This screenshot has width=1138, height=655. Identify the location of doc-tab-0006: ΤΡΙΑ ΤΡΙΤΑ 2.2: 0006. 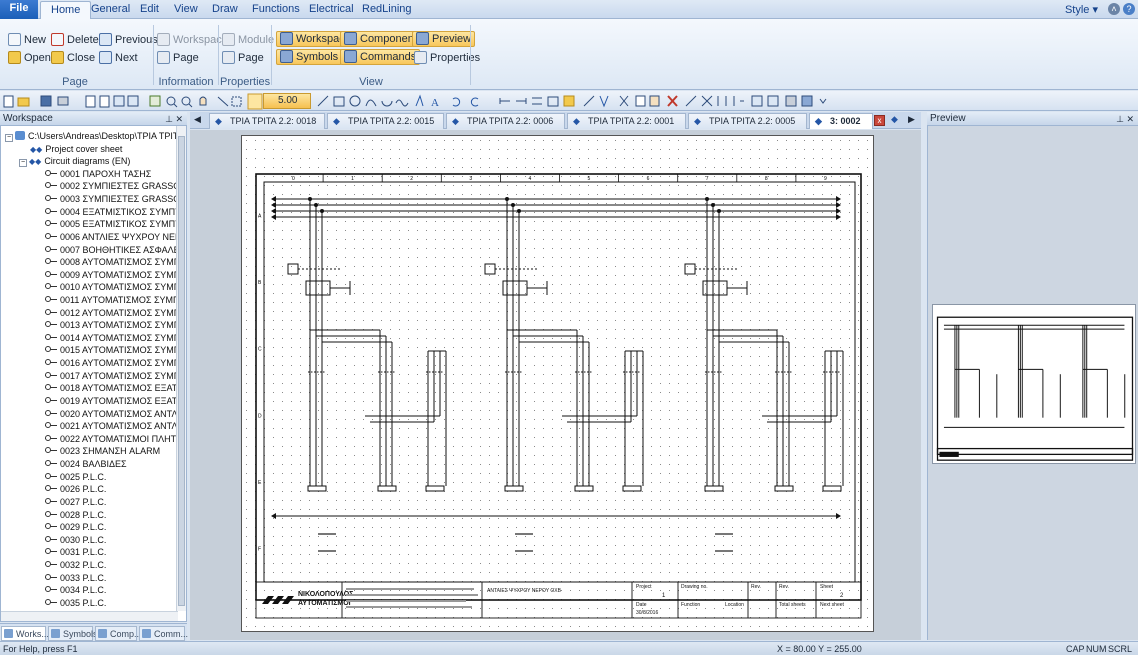
(505, 121).